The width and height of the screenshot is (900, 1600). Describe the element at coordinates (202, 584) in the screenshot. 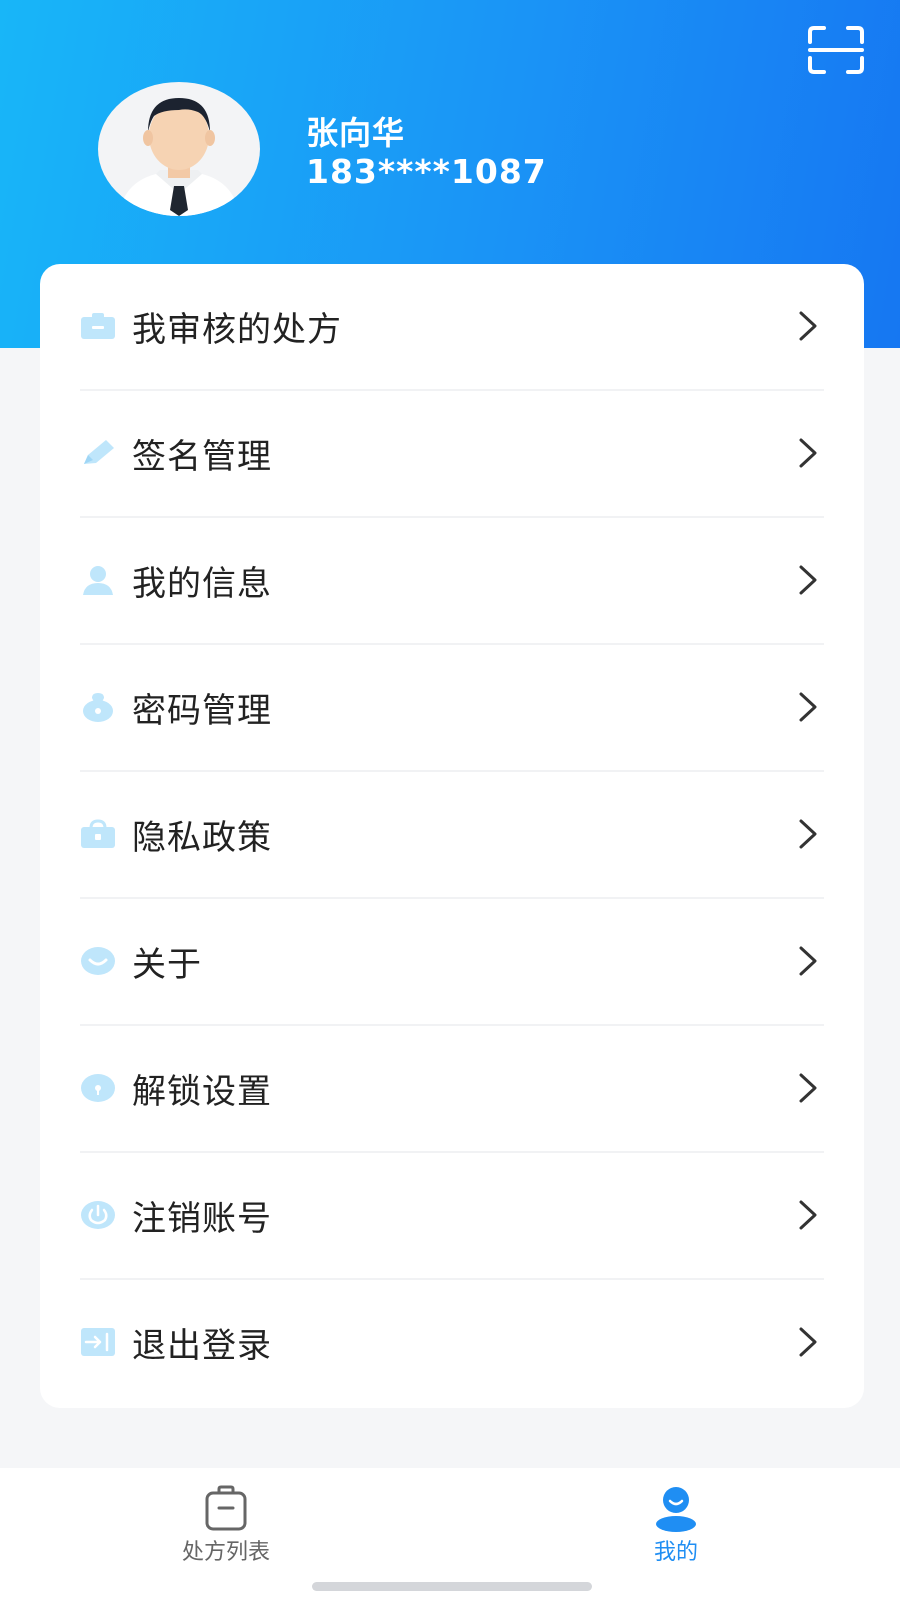

I see `menu-item-label: 我的信息` at that location.